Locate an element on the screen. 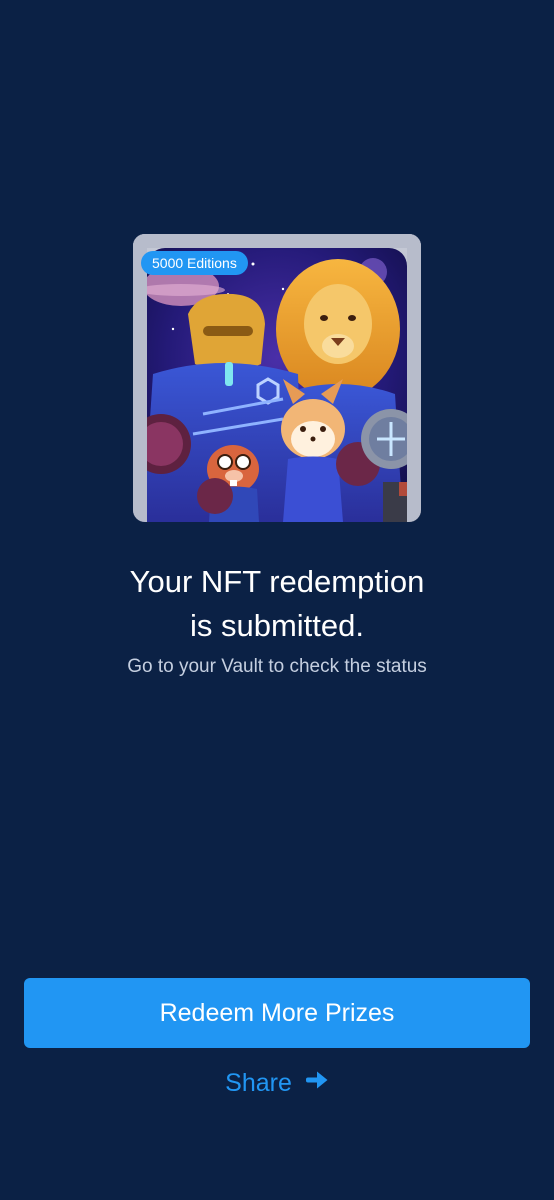 This screenshot has height=1200, width=554. arrow-right-icon is located at coordinates (317, 1082).